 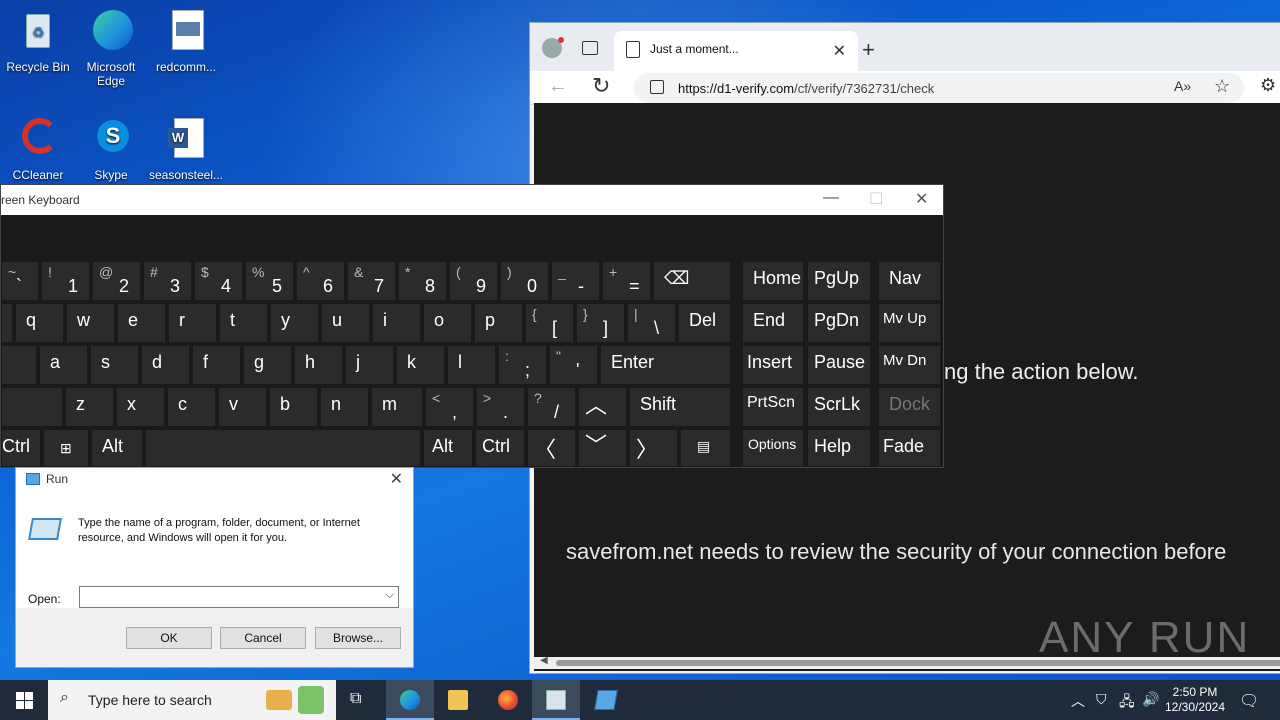 What do you see at coordinates (551, 407) in the screenshot?
I see `key-slash: ? /` at bounding box center [551, 407].